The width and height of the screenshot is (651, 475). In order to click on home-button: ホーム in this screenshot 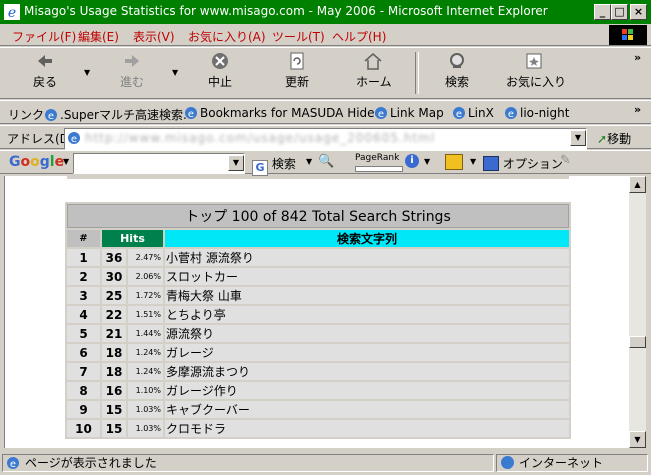, I will do `click(374, 70)`.